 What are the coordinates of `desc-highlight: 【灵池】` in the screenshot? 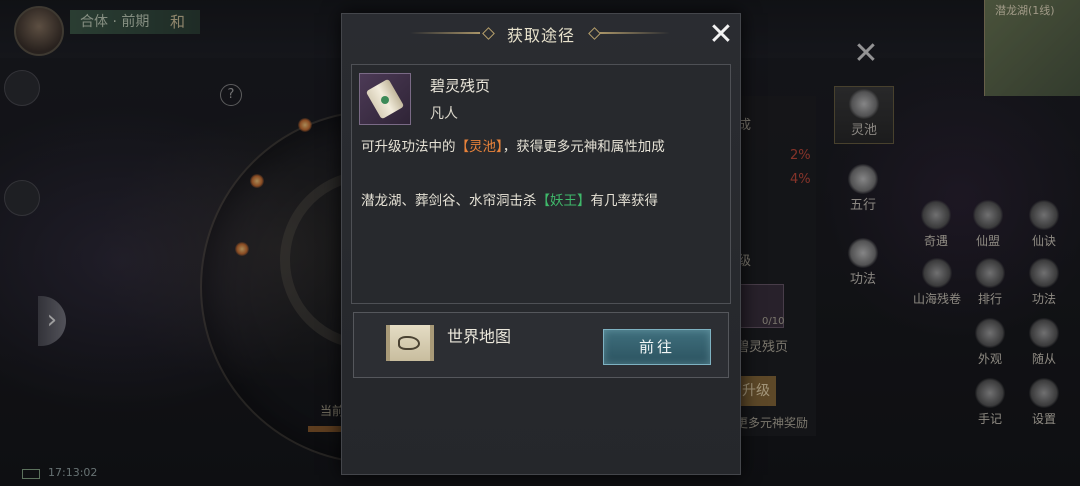 It's located at (479, 147).